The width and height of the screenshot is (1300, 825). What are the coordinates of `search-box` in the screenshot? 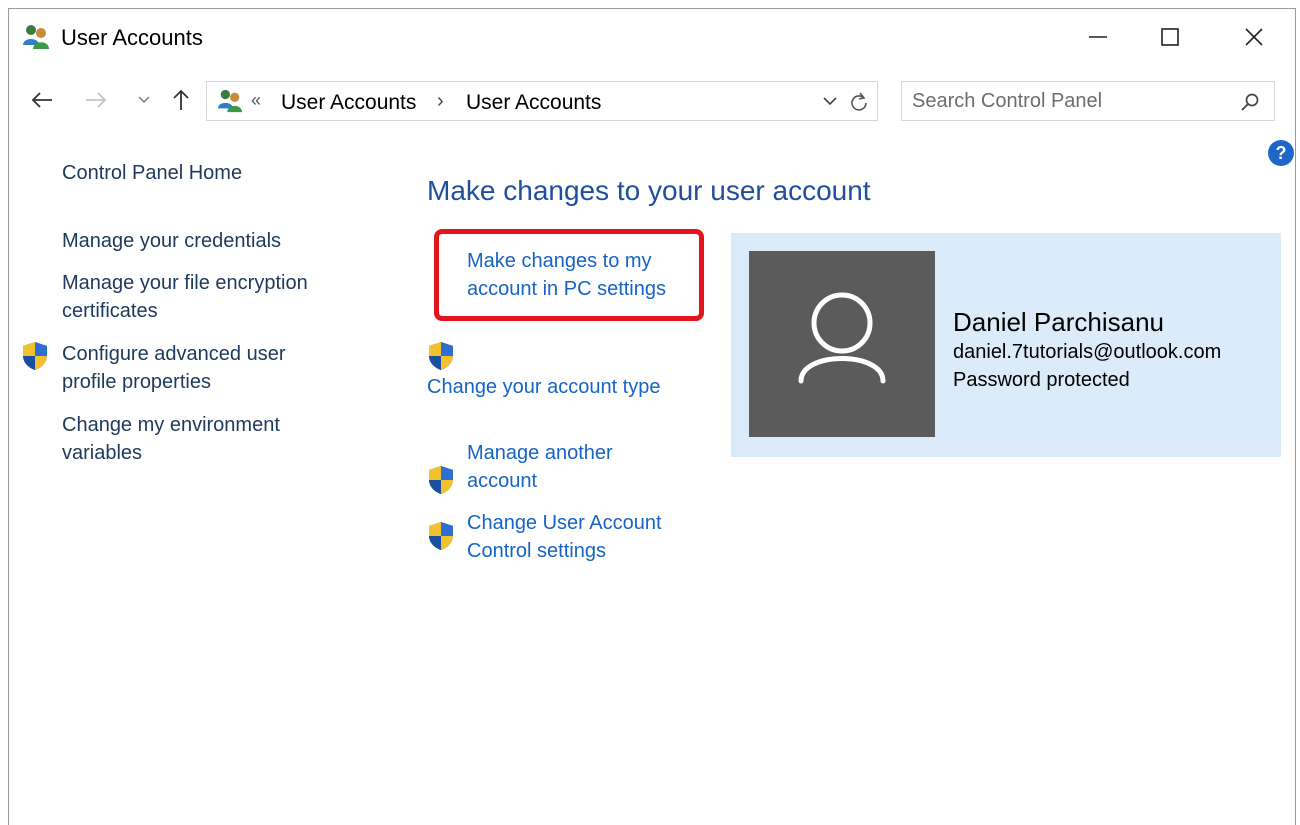 It's located at (1088, 101).